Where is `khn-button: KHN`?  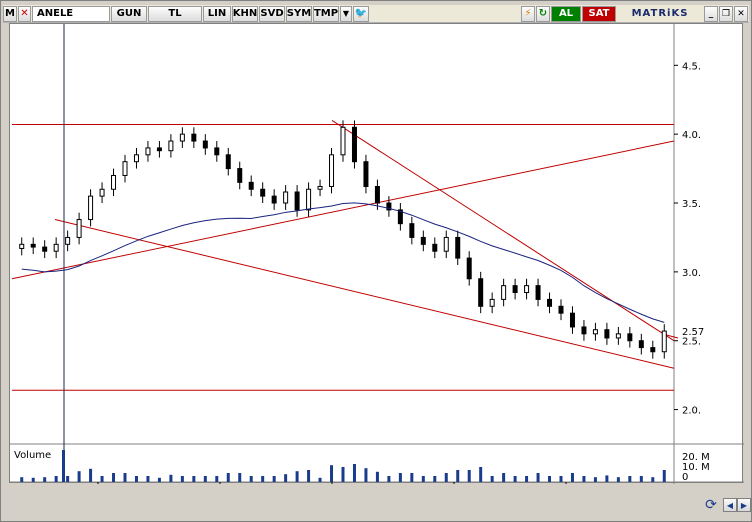 khn-button: KHN is located at coordinates (245, 13).